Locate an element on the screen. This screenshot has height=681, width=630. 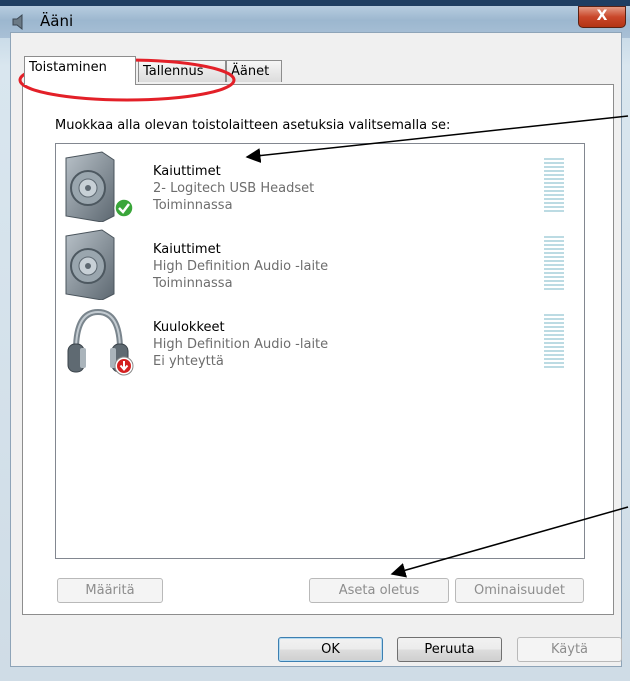
tab-tallennus: Tallennus is located at coordinates (182, 71).